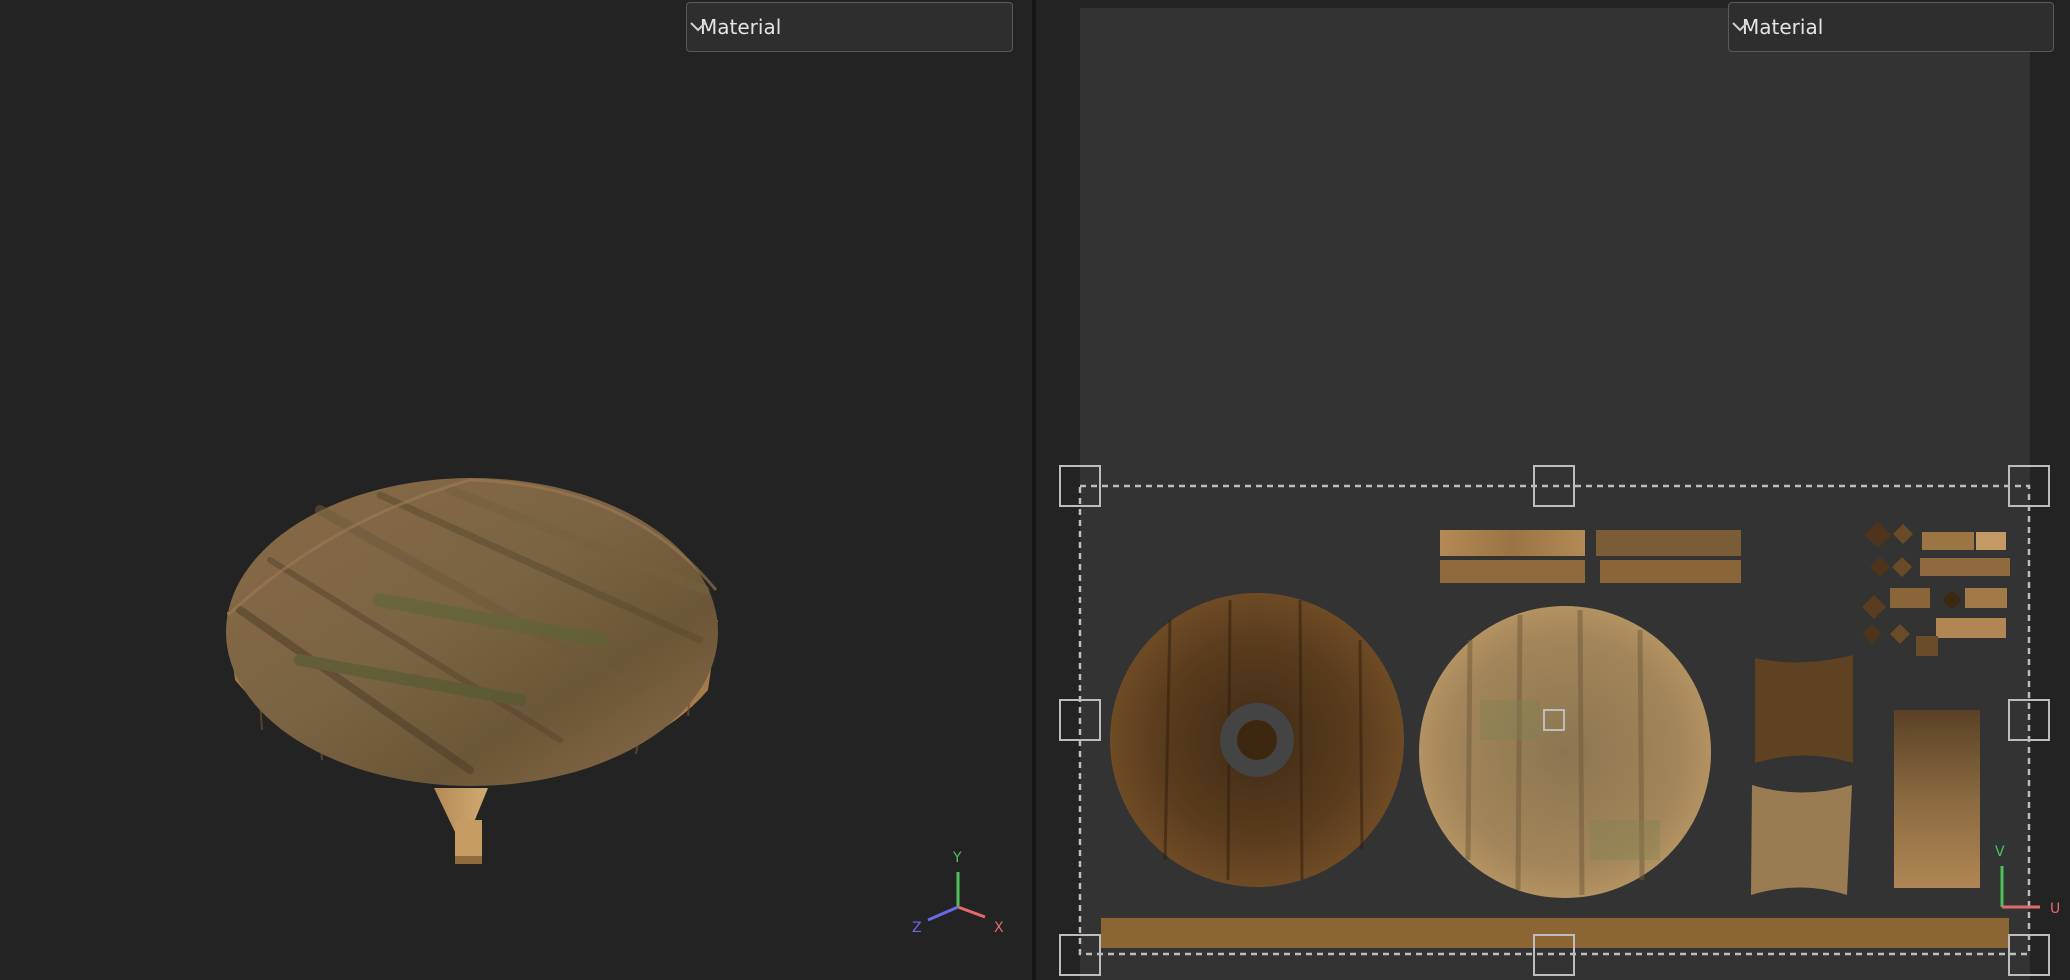  Describe the element at coordinates (1891, 27) in the screenshot. I see `material-dropdown-uv: Material` at that location.